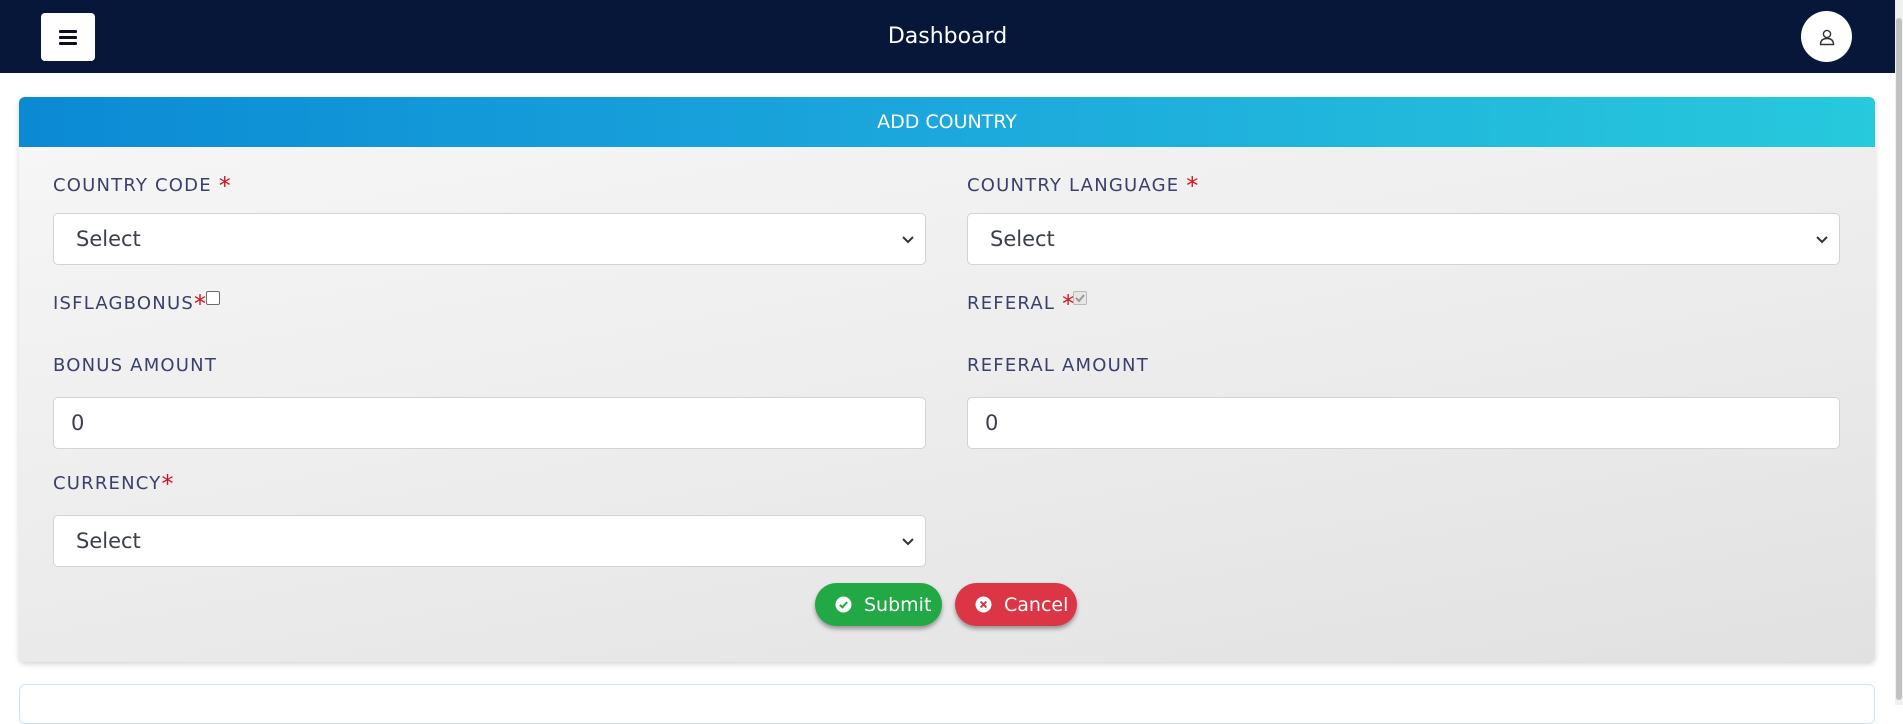 The image size is (1903, 724). Describe the element at coordinates (1021, 304) in the screenshot. I see `referal-label: REFERAL *` at that location.